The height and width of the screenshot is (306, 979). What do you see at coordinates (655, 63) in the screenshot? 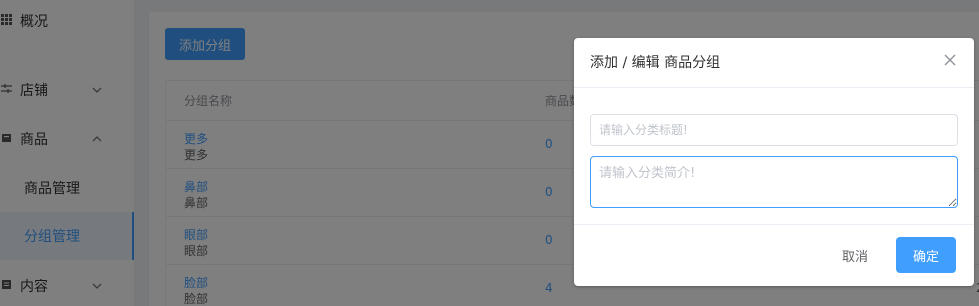
I see `dialog-title: 添加 / 编辑 商品分组` at bounding box center [655, 63].